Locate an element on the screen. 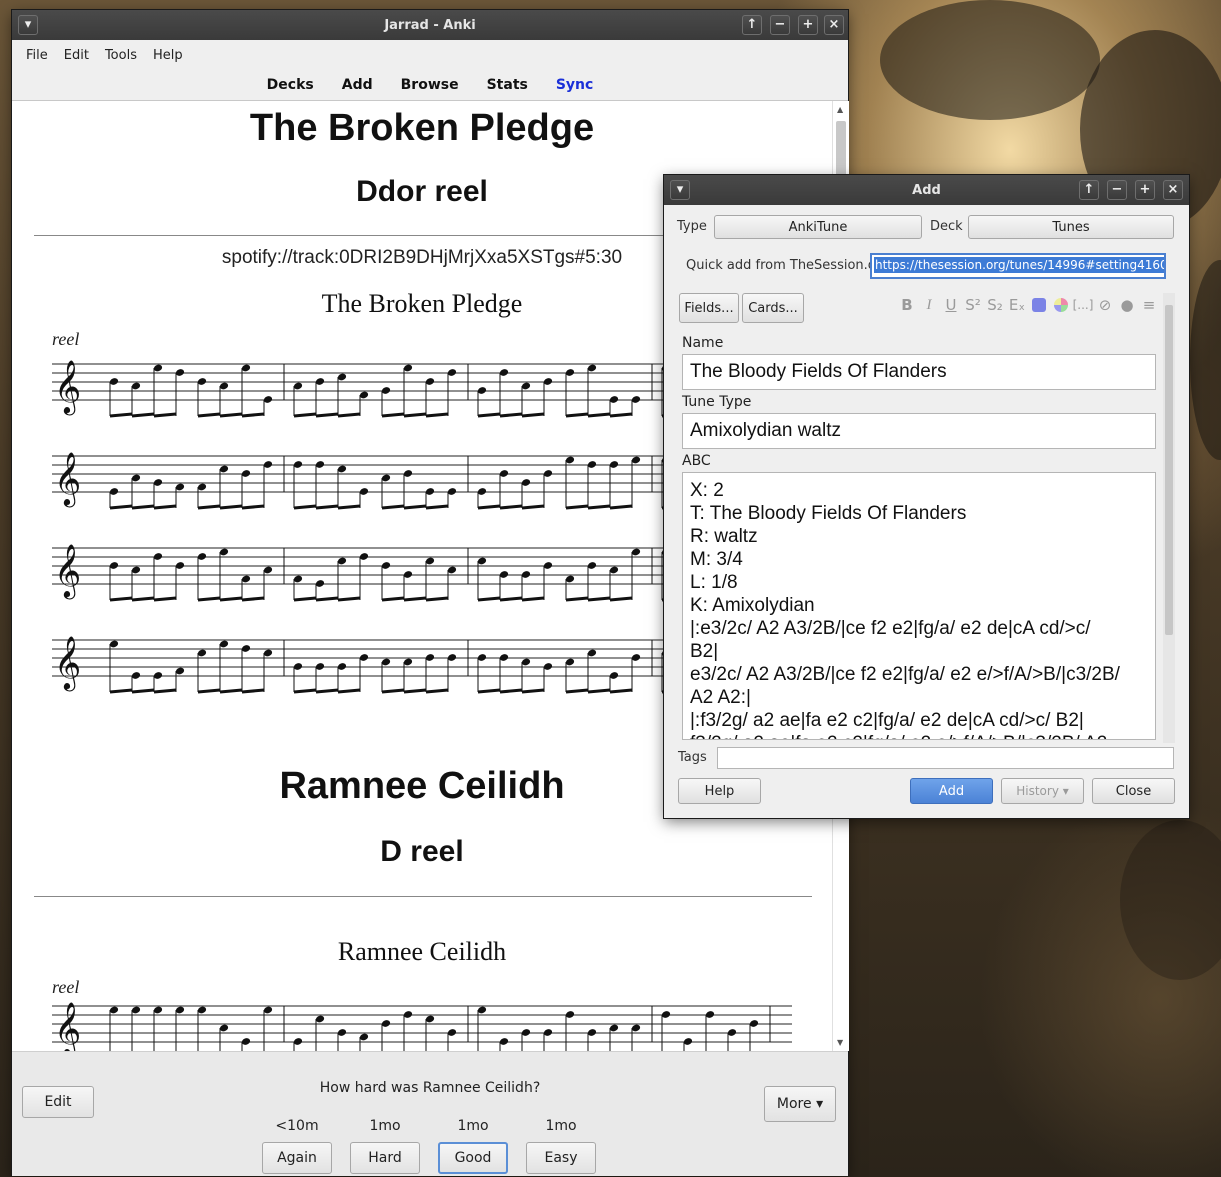  attach-icon: ⊘ is located at coordinates (1105, 305).